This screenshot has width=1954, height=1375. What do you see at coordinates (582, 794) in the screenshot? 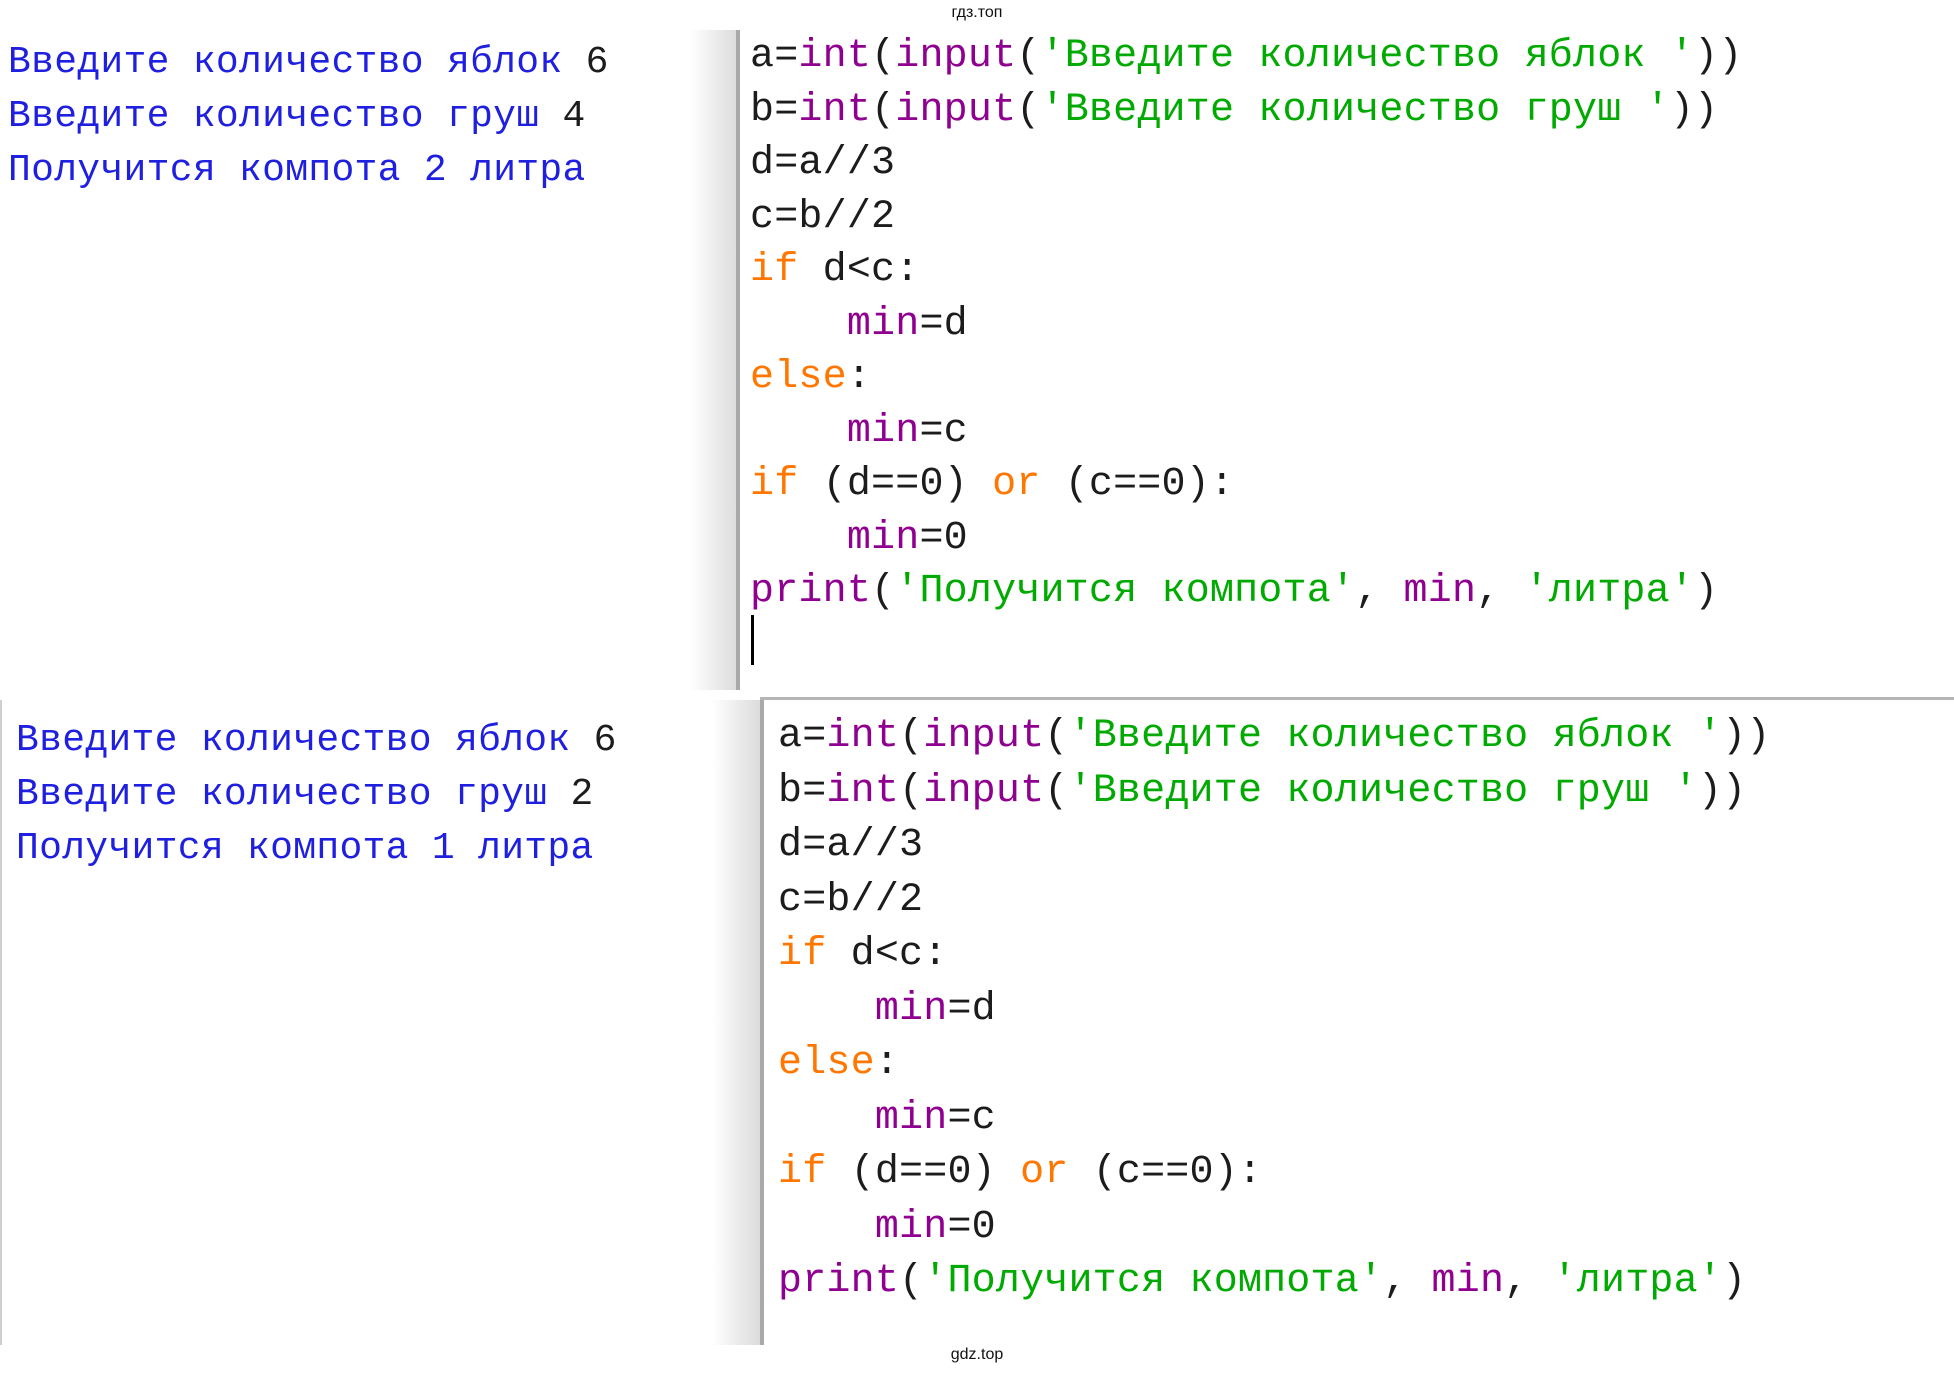
I see `input-value-pears: 2` at bounding box center [582, 794].